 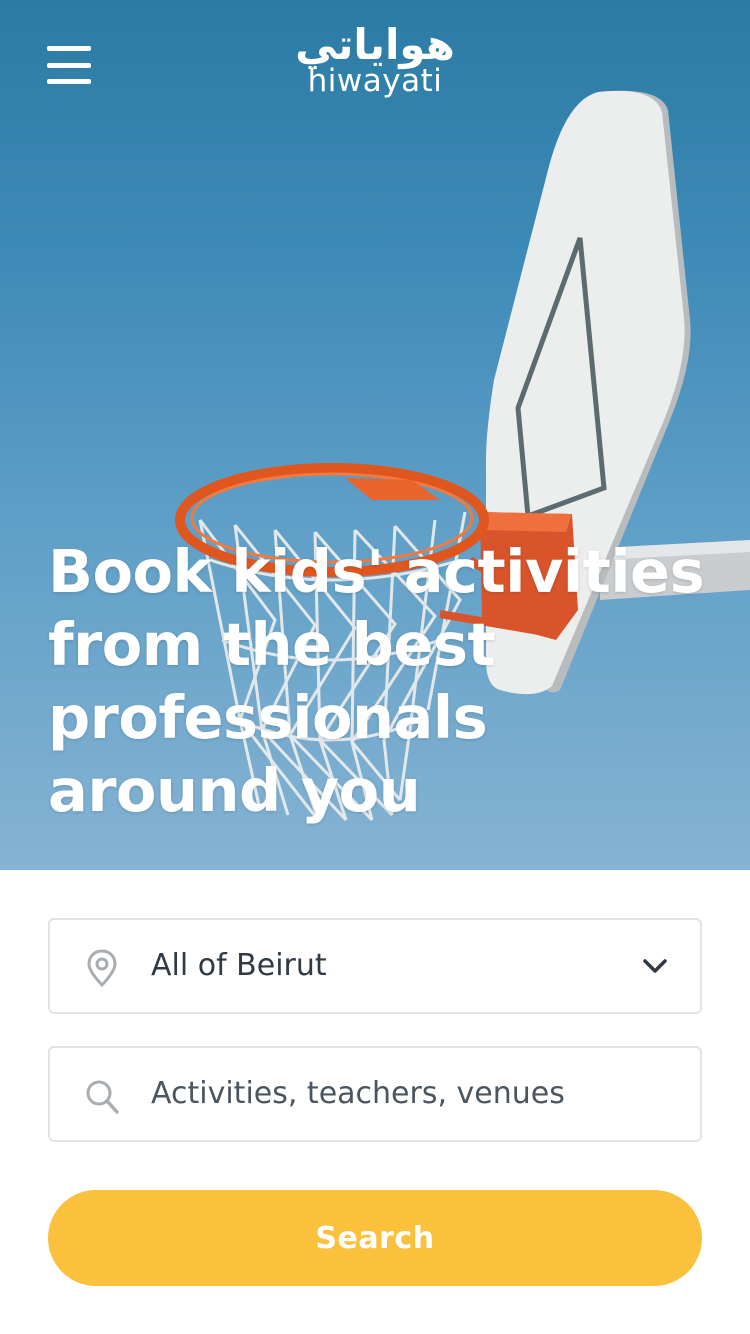 What do you see at coordinates (102, 1097) in the screenshot?
I see `search-icon` at bounding box center [102, 1097].